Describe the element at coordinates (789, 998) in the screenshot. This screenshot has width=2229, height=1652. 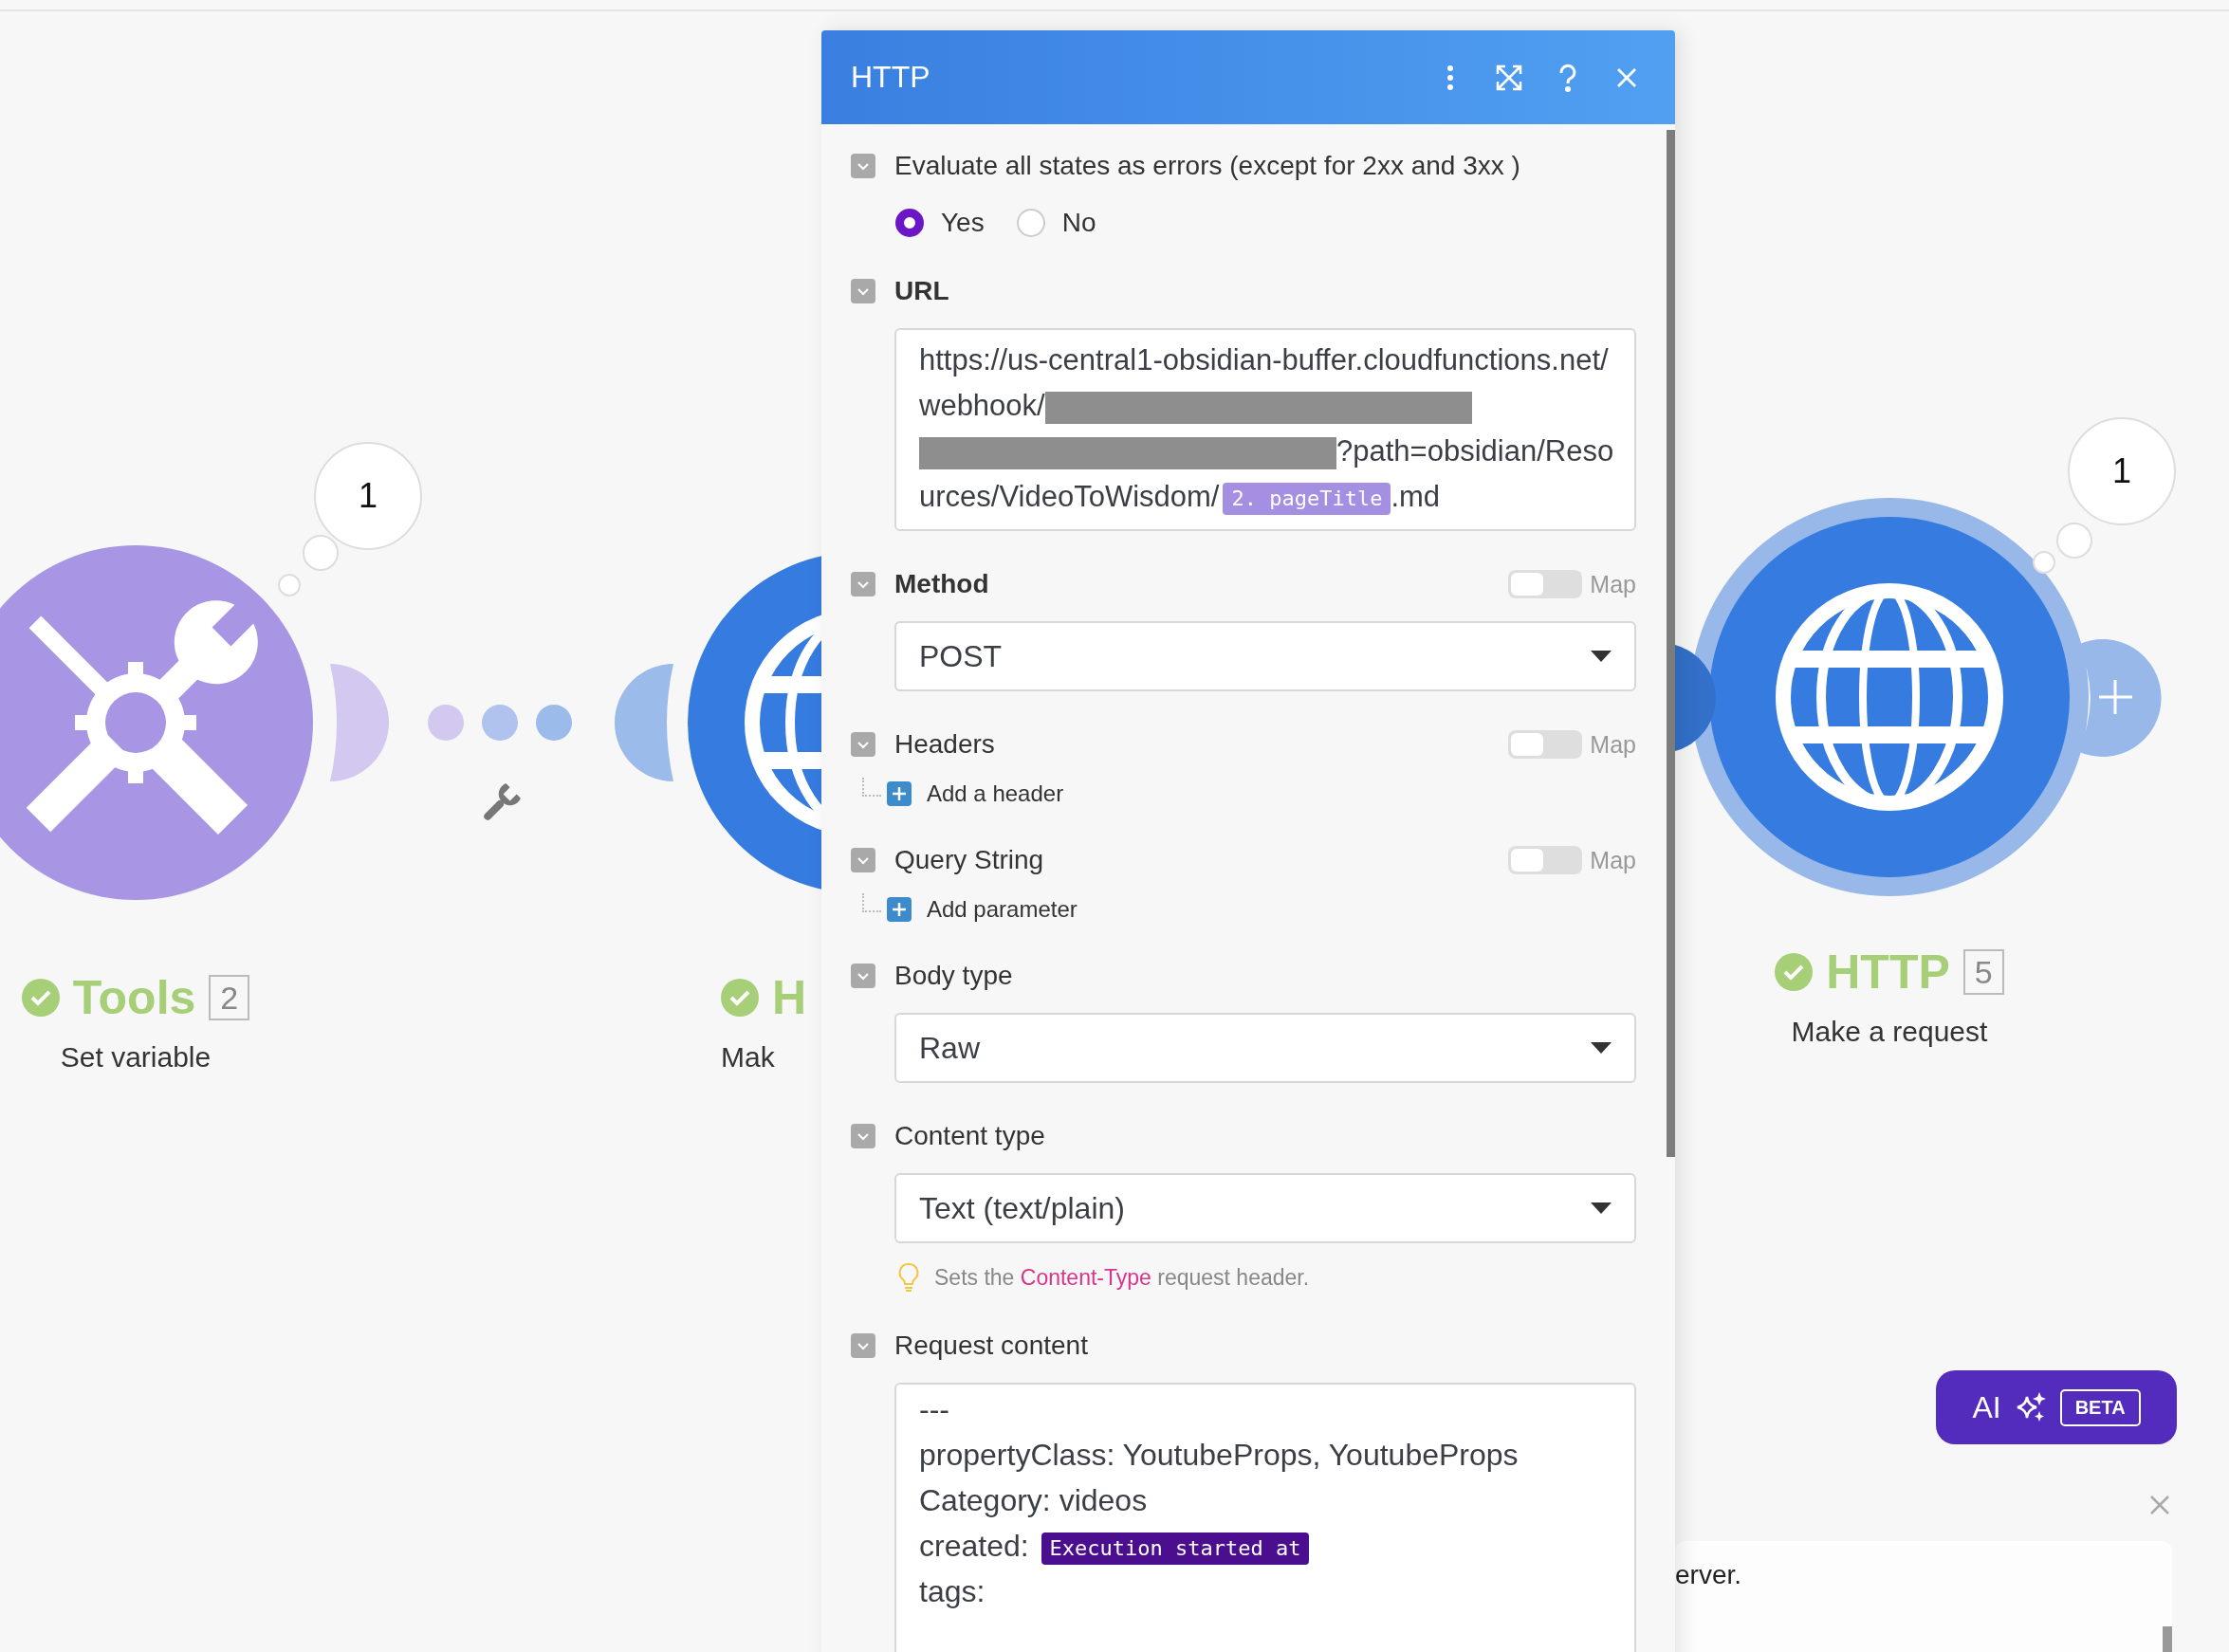
I see `module-title: H` at that location.